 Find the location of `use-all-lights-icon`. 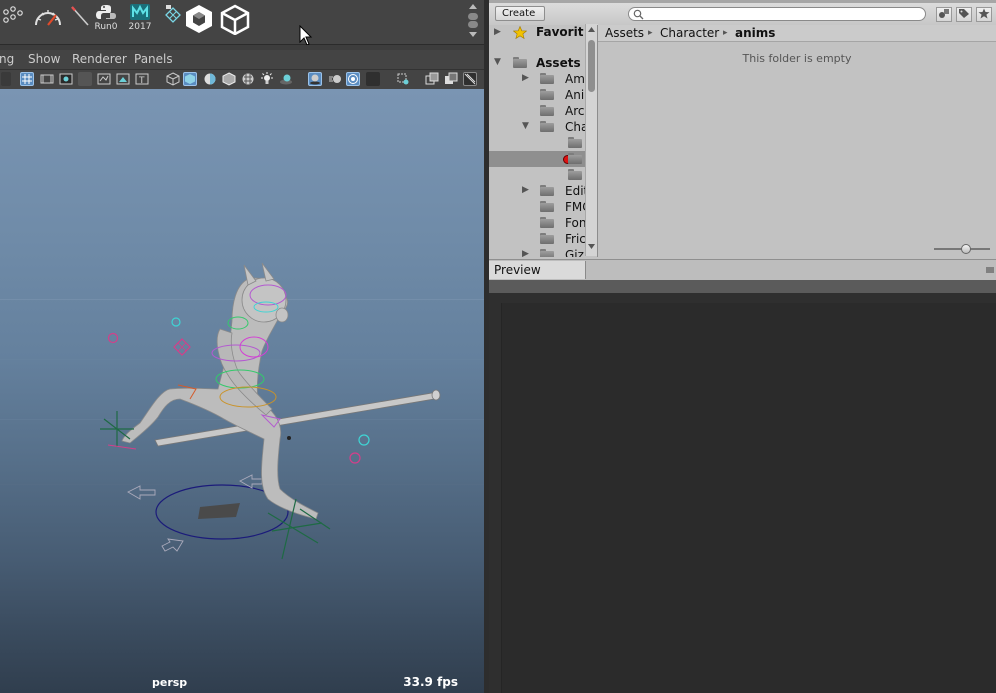

use-all-lights-icon is located at coordinates (267, 79).